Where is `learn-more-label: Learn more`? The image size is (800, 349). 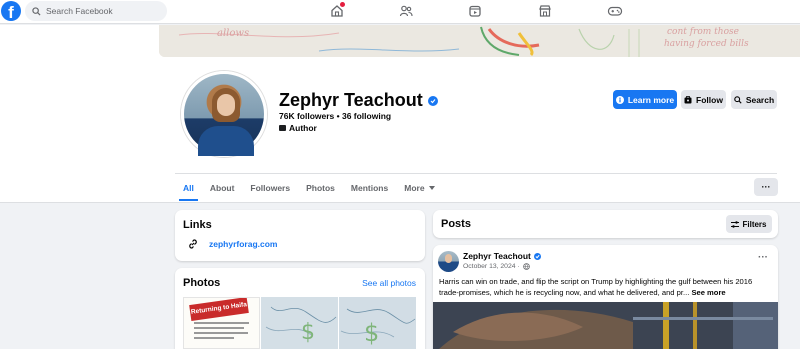 learn-more-label: Learn more is located at coordinates (651, 99).